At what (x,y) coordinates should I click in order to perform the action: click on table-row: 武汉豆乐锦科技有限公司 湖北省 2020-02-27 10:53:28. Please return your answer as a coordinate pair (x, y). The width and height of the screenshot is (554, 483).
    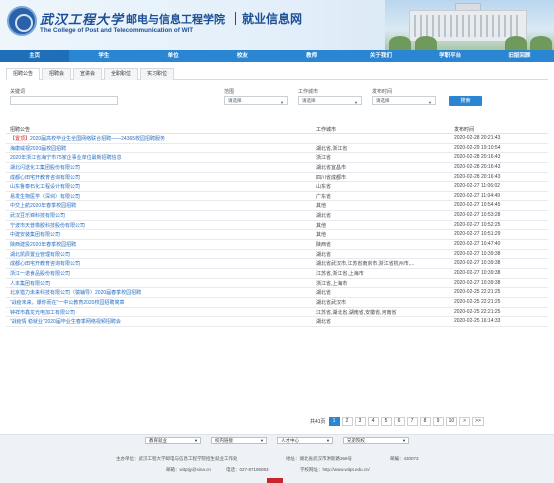
    Looking at the image, I should click on (277, 216).